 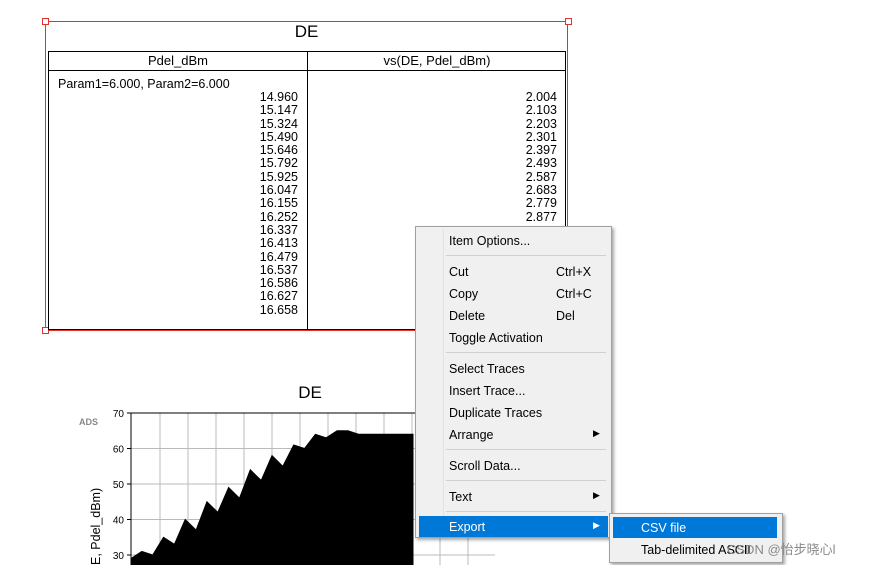 I want to click on pdel-cell: 15.490, so click(x=278, y=136).